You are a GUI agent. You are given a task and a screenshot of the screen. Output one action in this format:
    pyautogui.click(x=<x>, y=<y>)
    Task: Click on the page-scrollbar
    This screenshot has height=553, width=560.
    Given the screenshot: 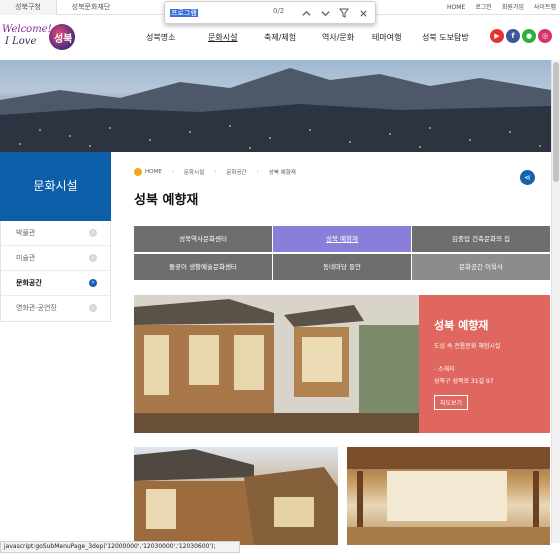 What is the action you would take?
    pyautogui.click(x=555, y=301)
    